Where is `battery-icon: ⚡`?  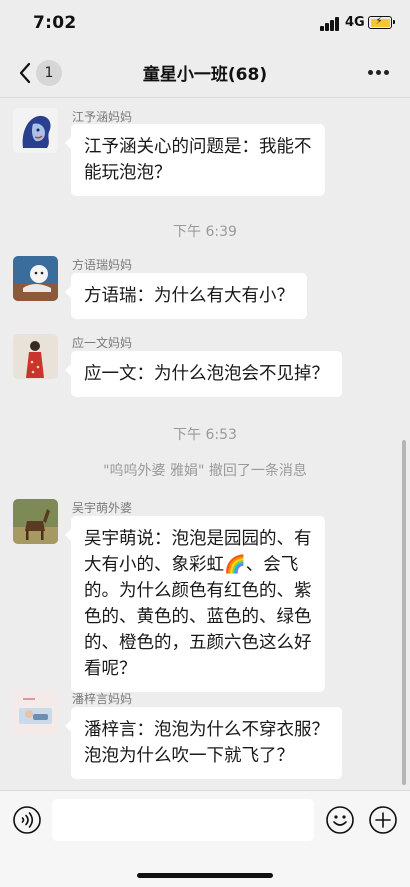
battery-icon: ⚡ is located at coordinates (381, 22).